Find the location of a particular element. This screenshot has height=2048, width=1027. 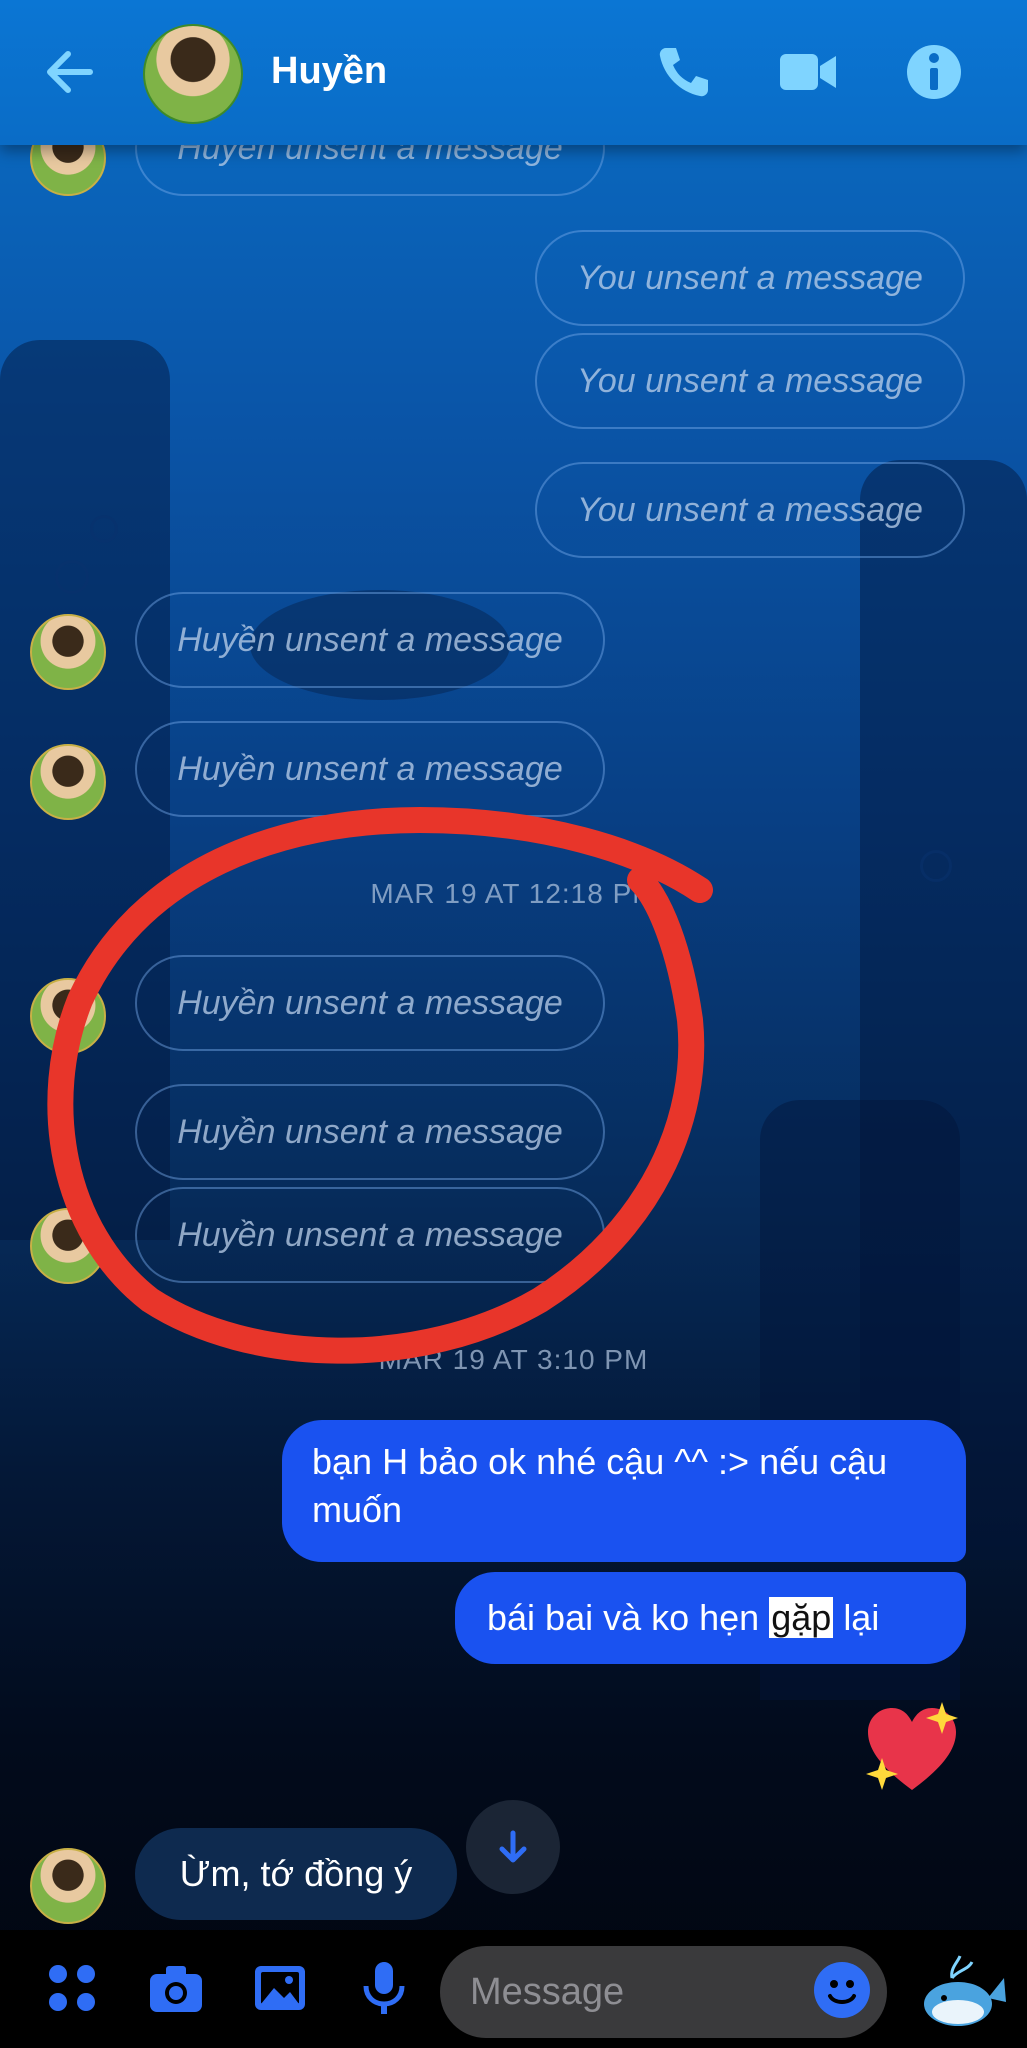

conversation-header: Huyền is located at coordinates (513, 72).